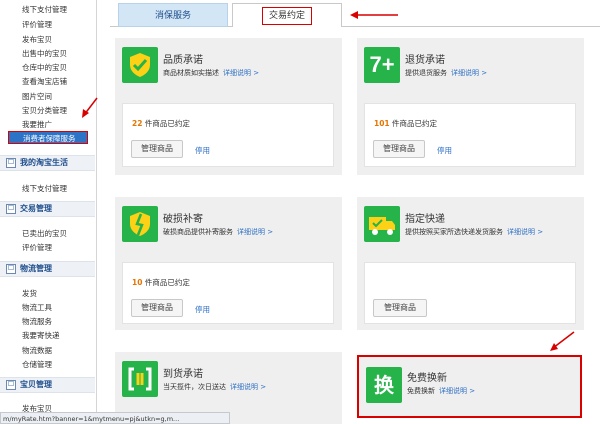 The image size is (600, 424). I want to click on arrow-to-exchange, so click(562, 341).